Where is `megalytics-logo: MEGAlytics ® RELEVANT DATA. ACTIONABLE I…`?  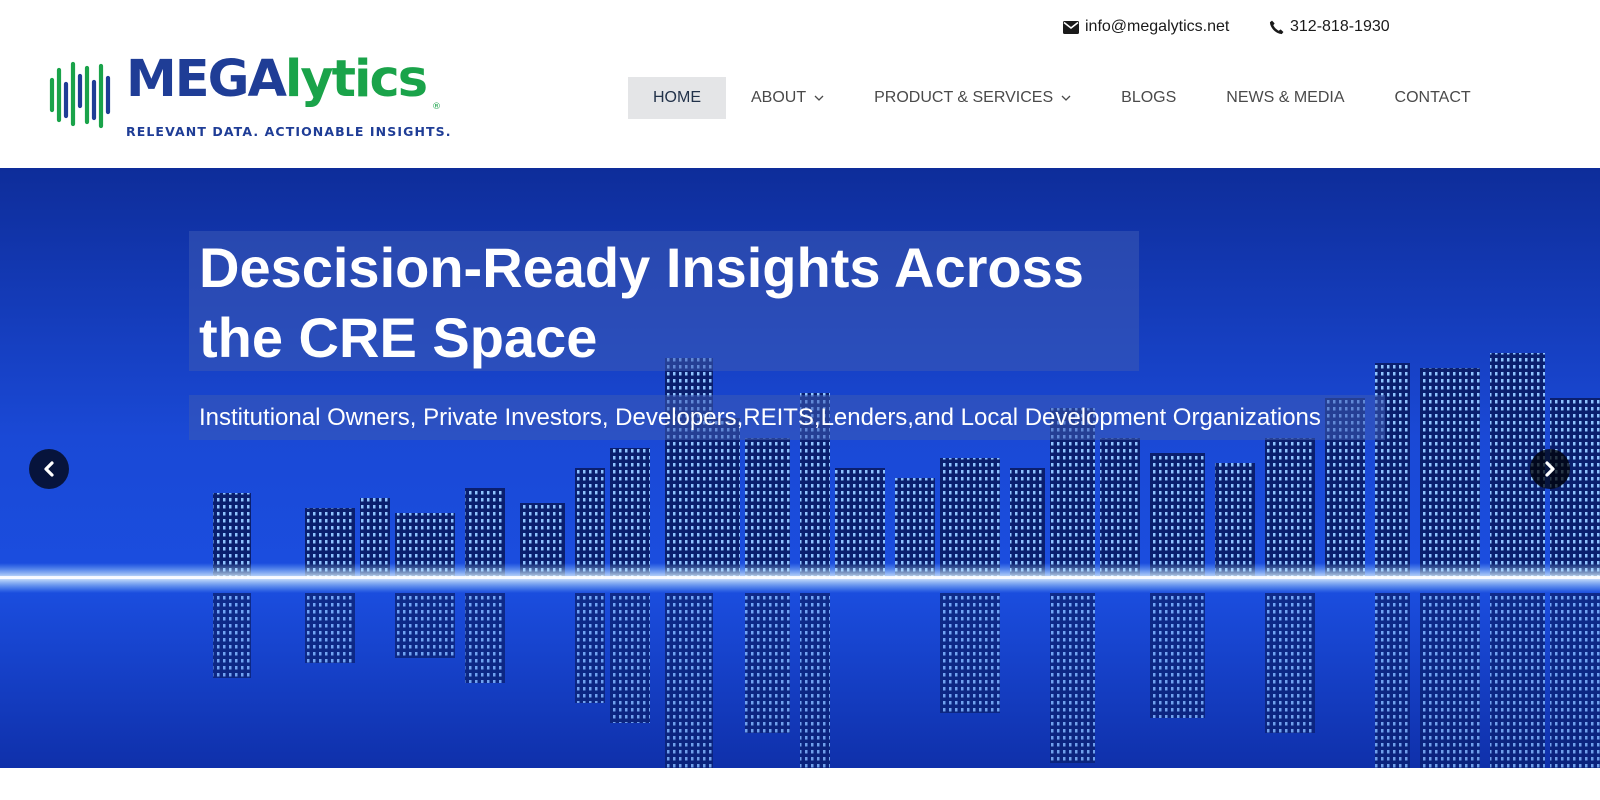 megalytics-logo: MEGAlytics ® RELEVANT DATA. ACTIONABLE I… is located at coordinates (249, 97).